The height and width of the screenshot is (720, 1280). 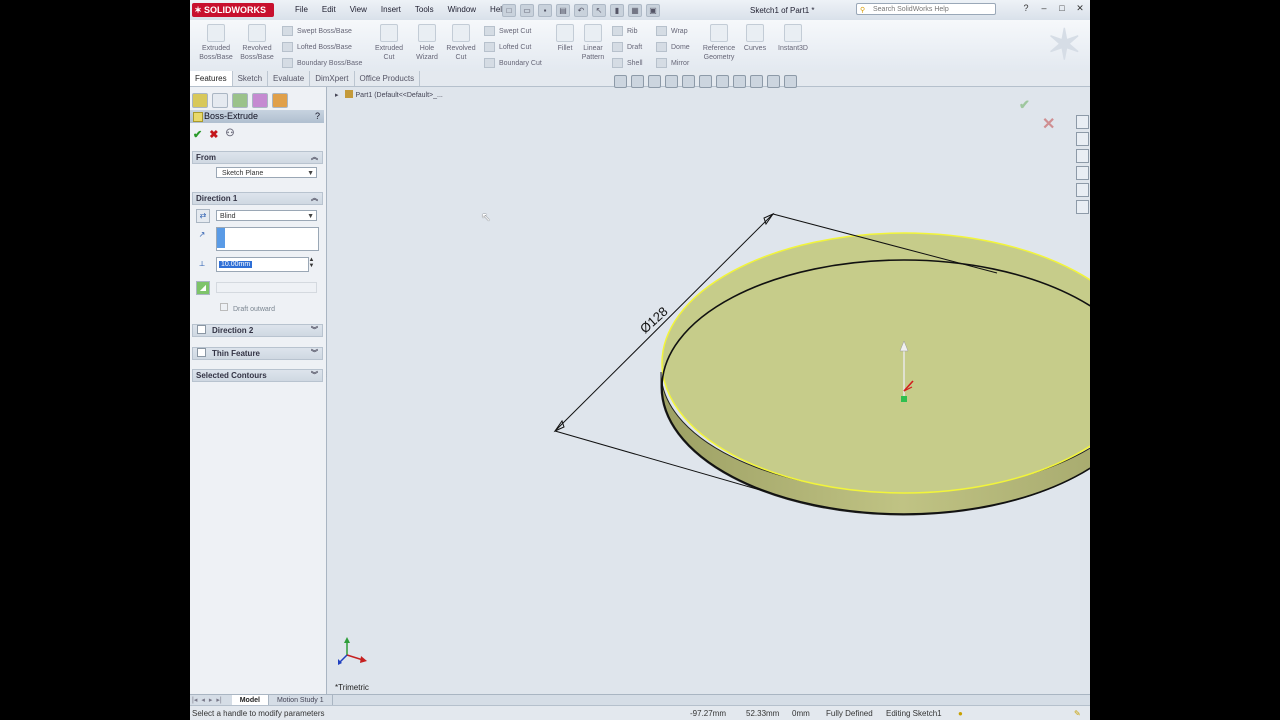 I want to click on status-y-coordinate: 52.33mm, so click(x=763, y=713).